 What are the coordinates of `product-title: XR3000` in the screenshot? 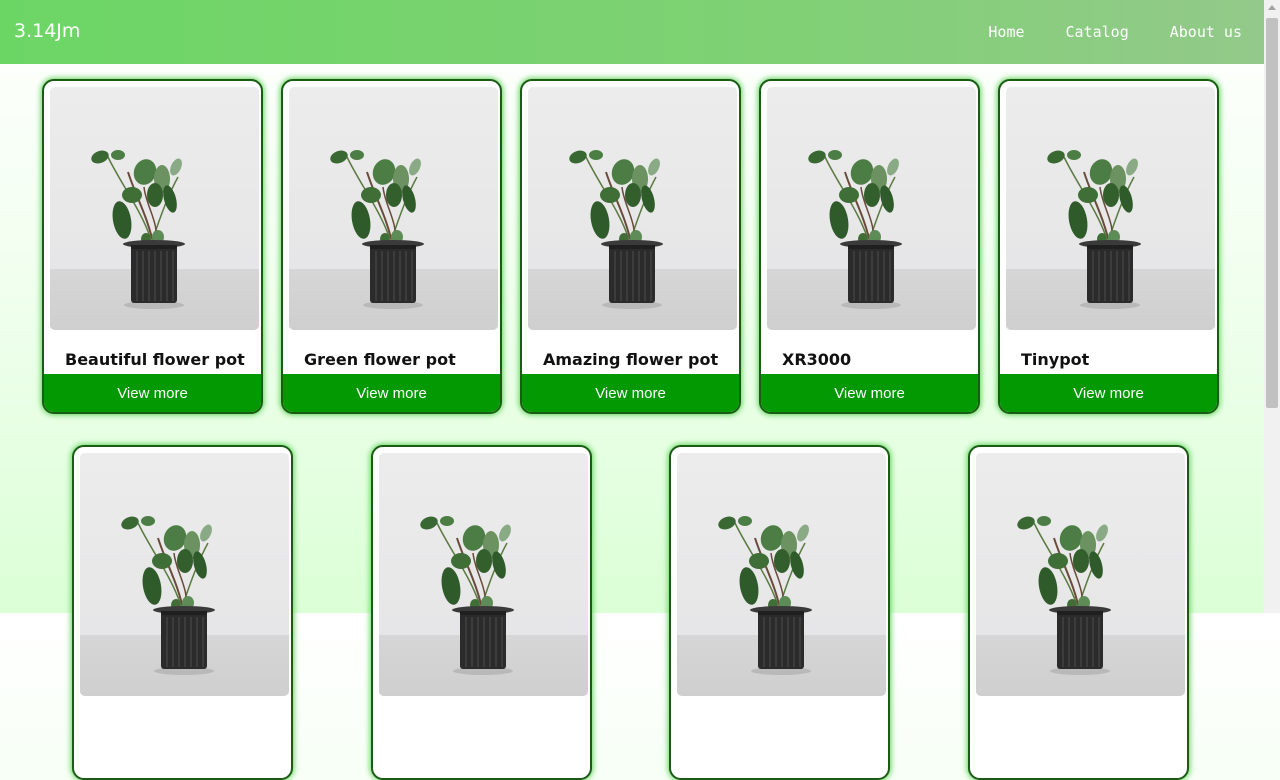 It's located at (817, 359).